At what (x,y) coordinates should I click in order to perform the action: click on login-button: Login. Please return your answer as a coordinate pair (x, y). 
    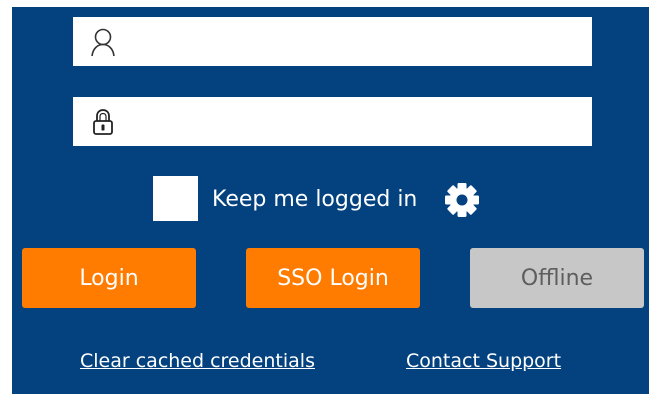
    Looking at the image, I should click on (109, 278).